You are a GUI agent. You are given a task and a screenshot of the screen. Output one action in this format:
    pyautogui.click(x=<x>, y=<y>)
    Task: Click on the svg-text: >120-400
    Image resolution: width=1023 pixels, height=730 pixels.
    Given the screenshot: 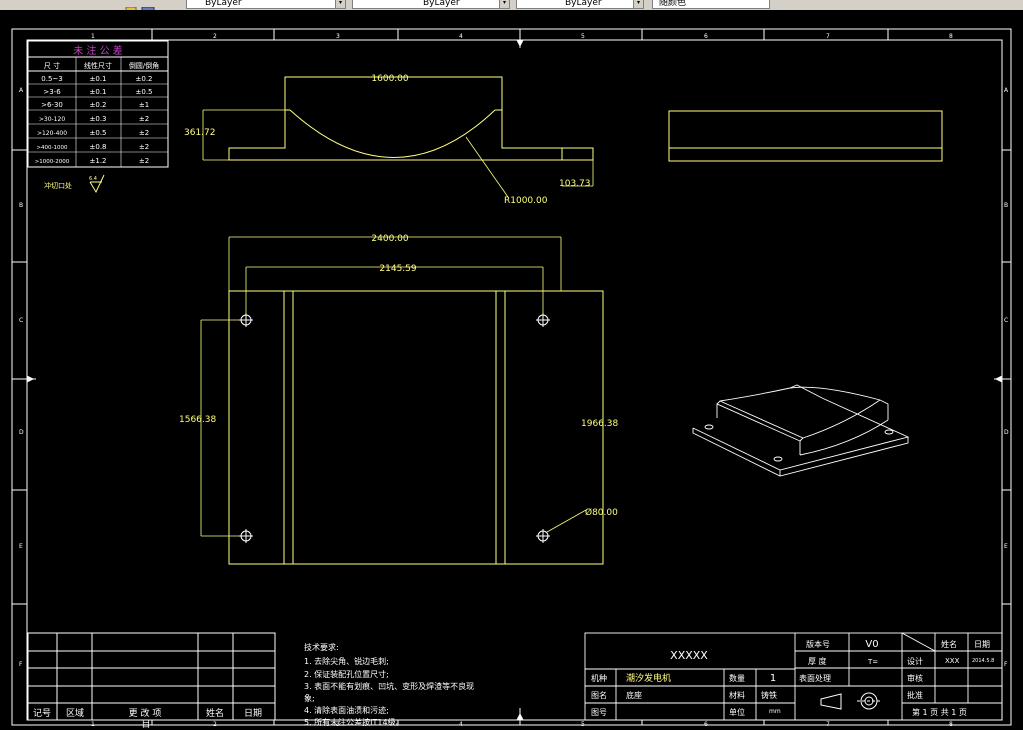 What is the action you would take?
    pyautogui.click(x=52, y=133)
    